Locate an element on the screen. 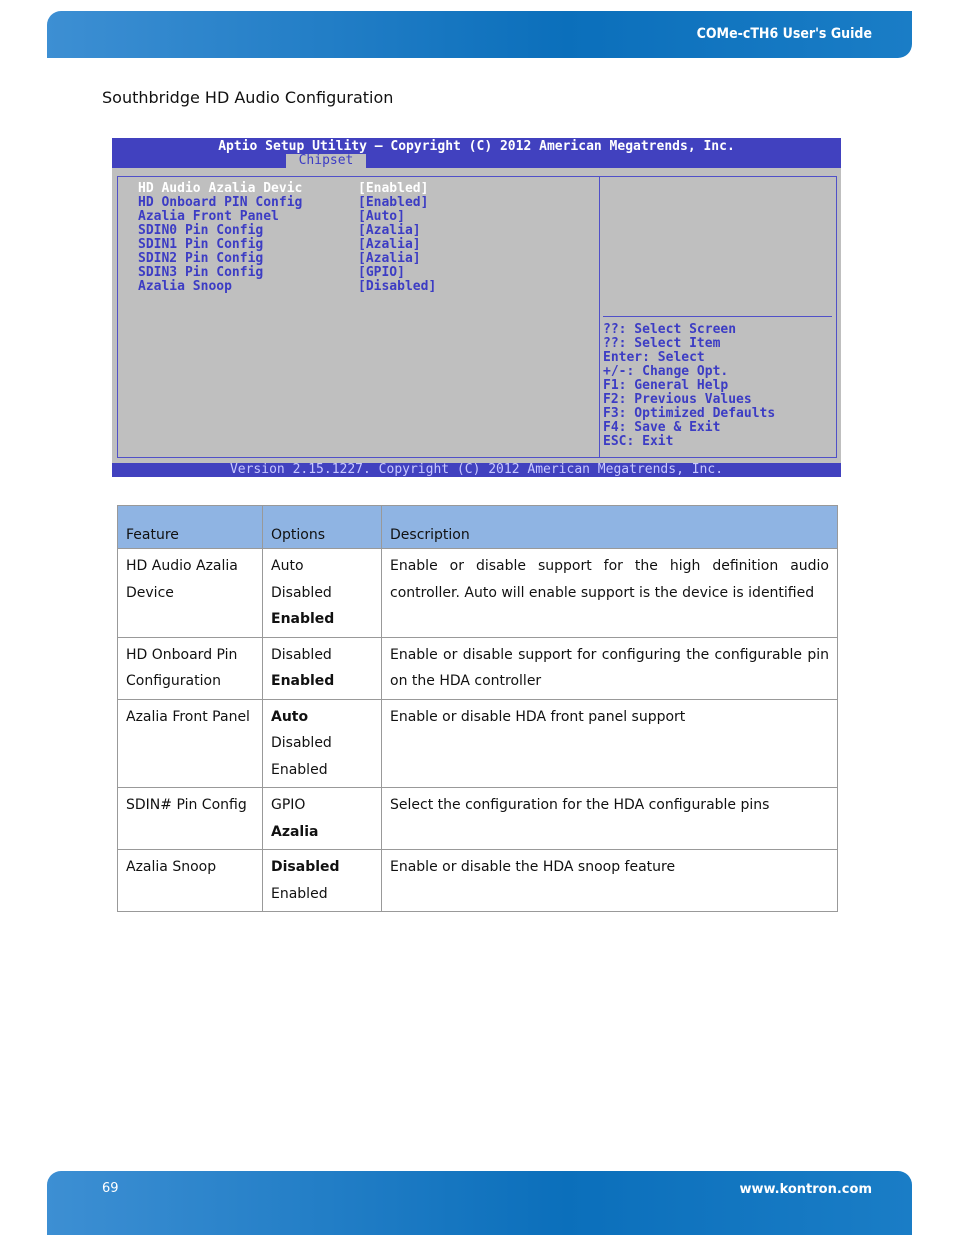 The height and width of the screenshot is (1235, 954). bios-item-label: SDIN1 Pin Config is located at coordinates (200, 245).